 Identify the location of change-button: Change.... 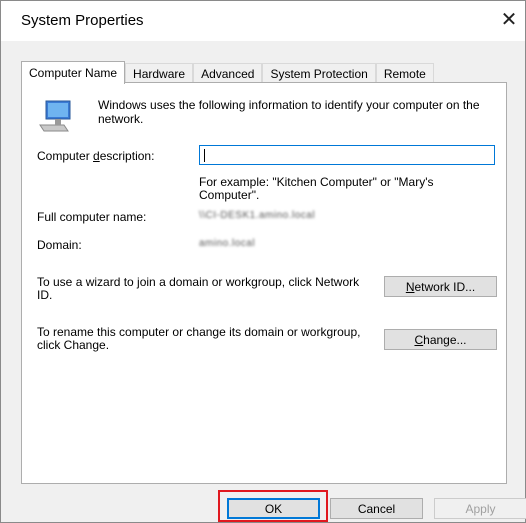
(440, 339).